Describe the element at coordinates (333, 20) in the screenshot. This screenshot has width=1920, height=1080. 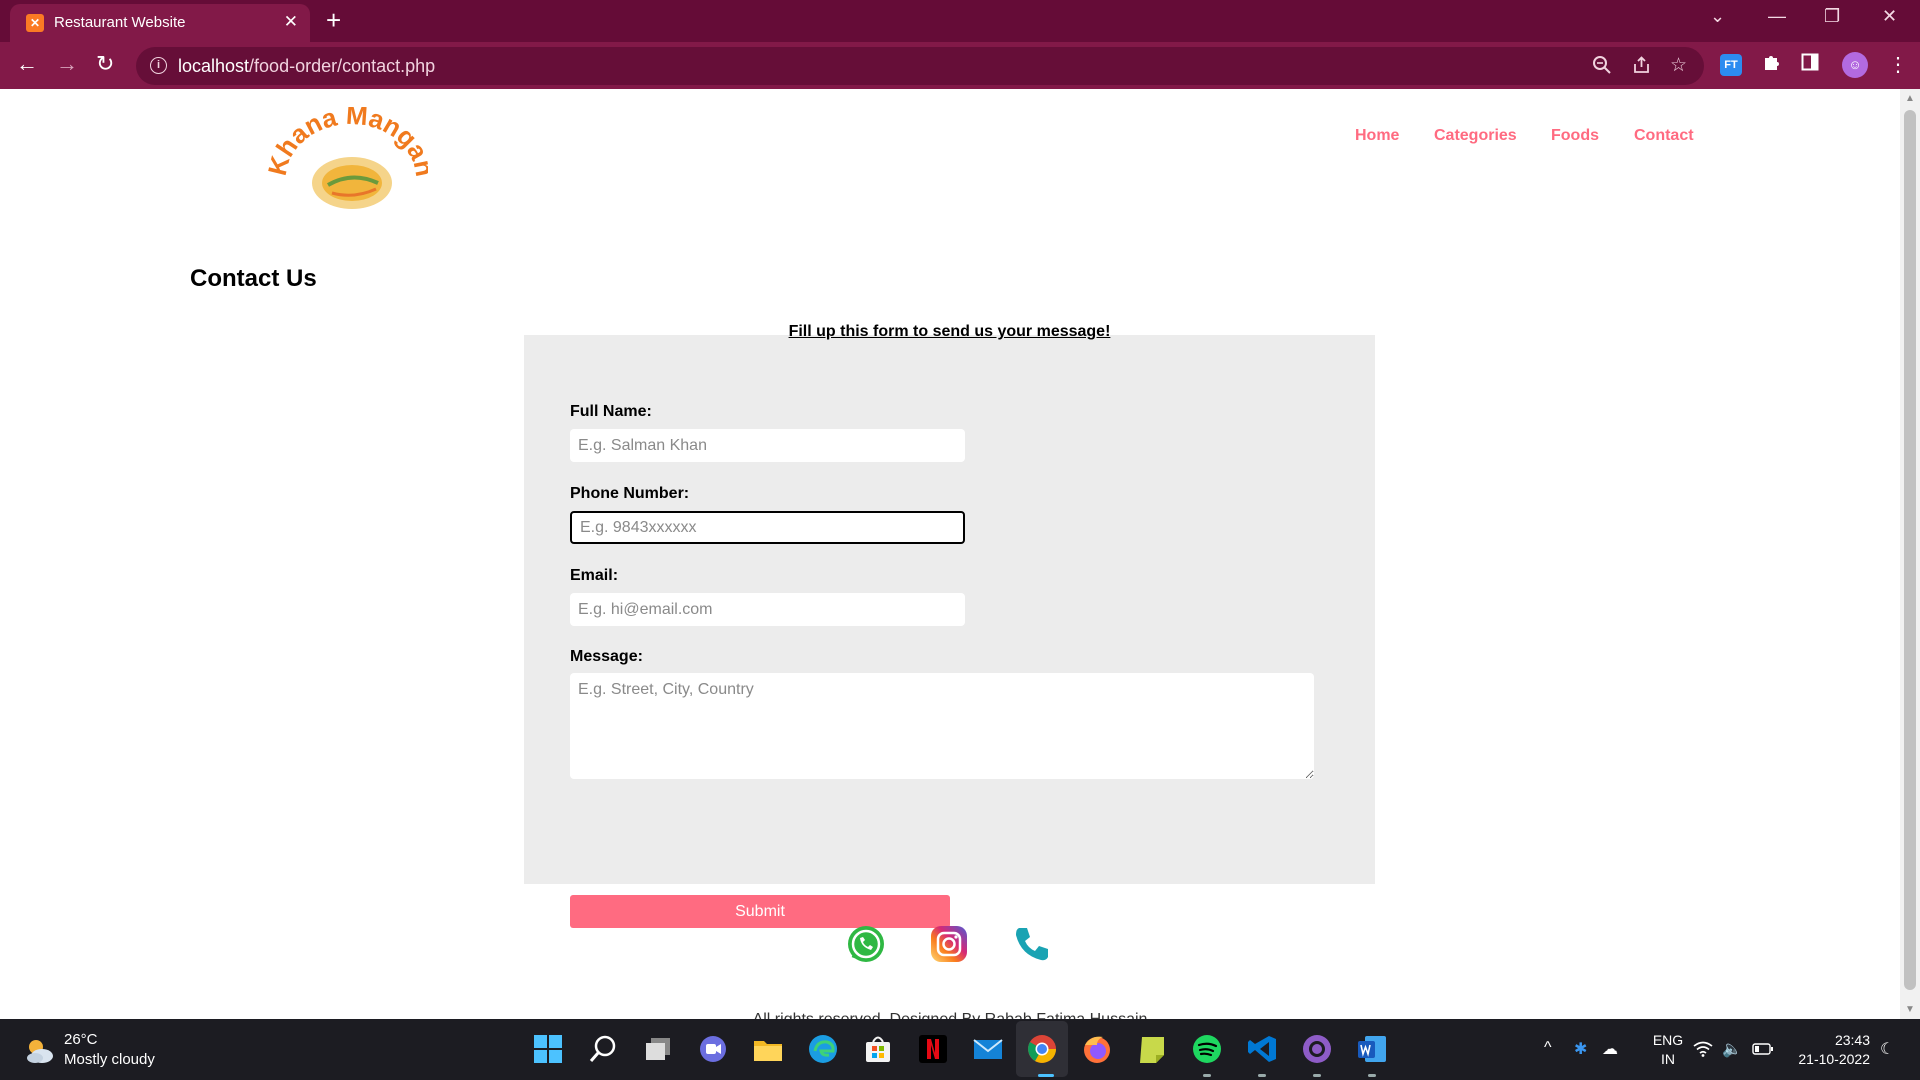
I see `new-tab-icon: +` at that location.